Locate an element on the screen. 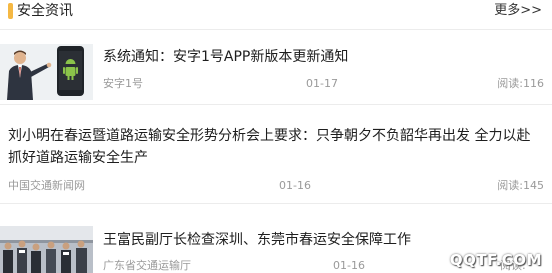  article-reads: 阅读:116 is located at coordinates (520, 83).